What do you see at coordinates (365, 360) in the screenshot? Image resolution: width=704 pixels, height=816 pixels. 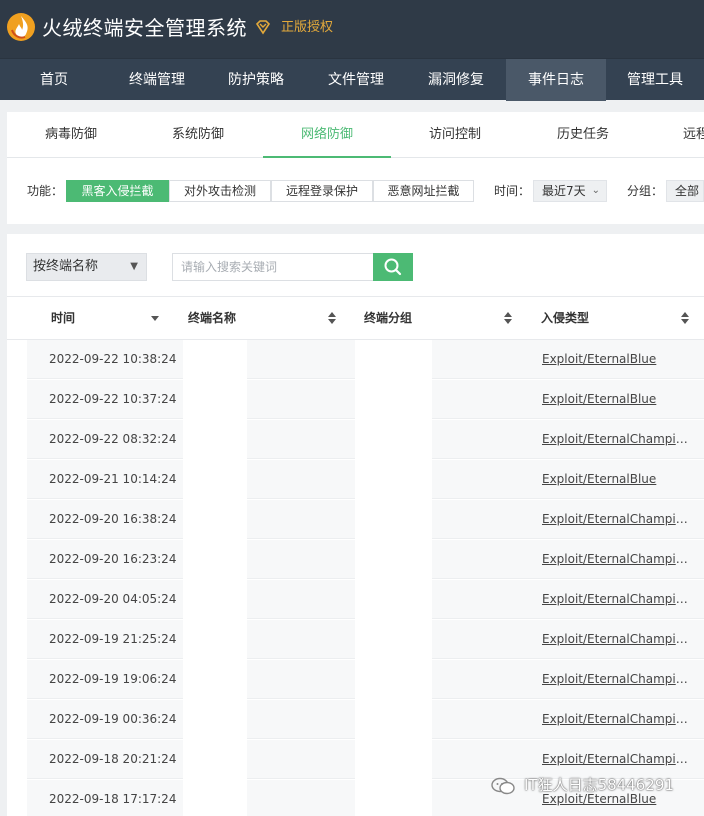 I see `table-row: 2022-09-22 10:38:24 Exploit/EternalBlue` at bounding box center [365, 360].